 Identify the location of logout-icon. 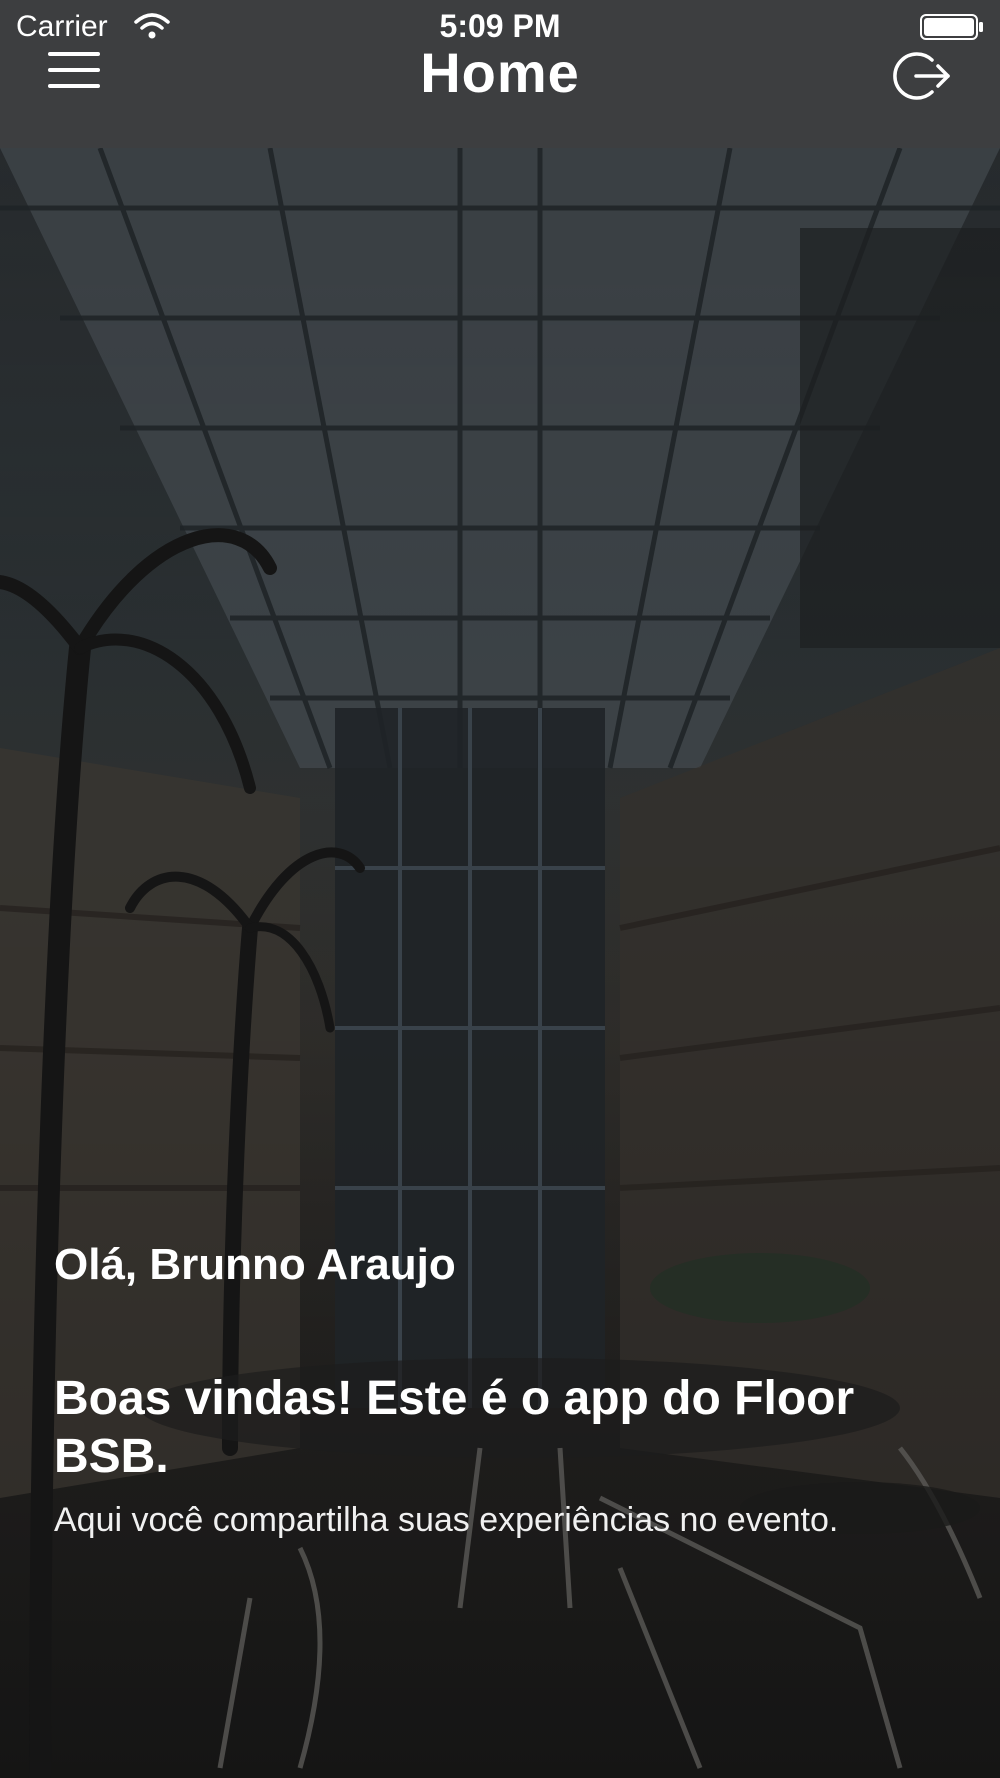
(922, 76).